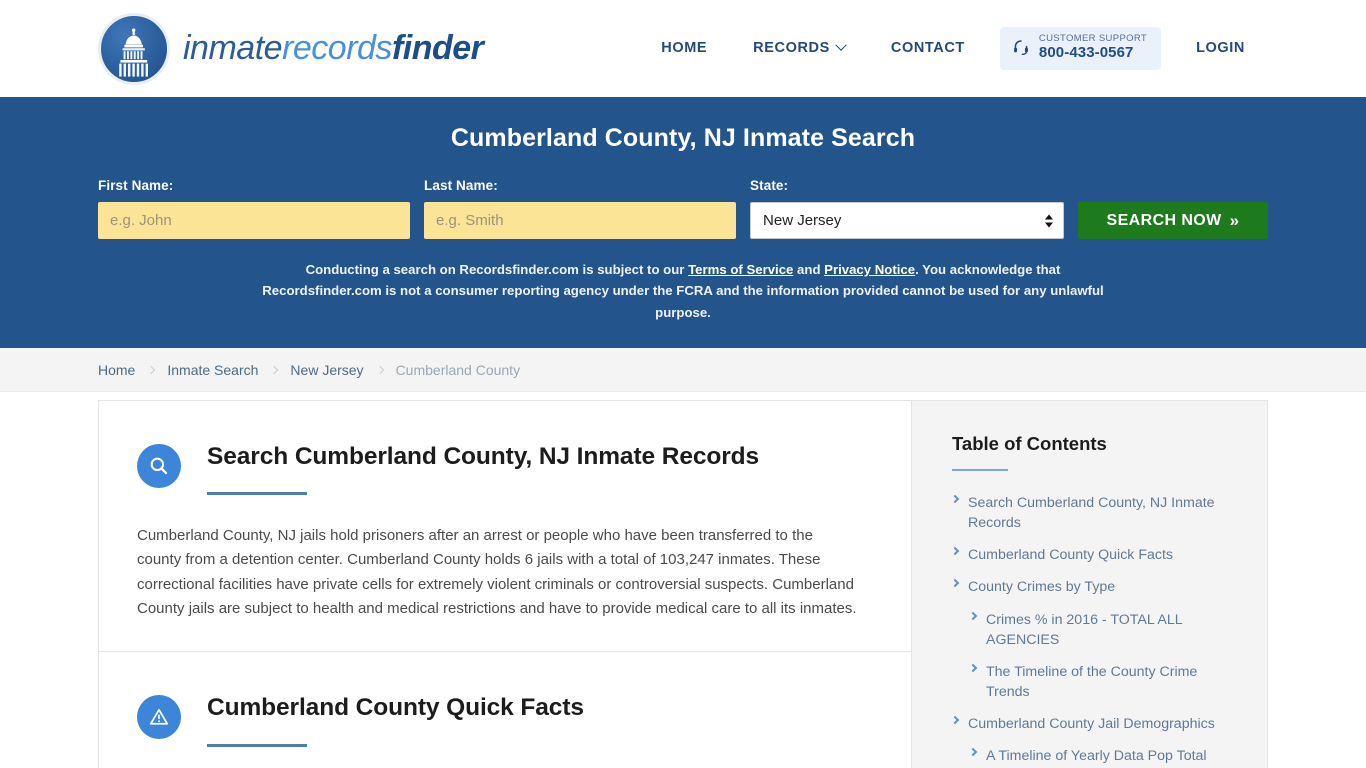 This screenshot has width=1366, height=768. What do you see at coordinates (395, 708) in the screenshot?
I see `section-title: Cumberland County Quick Facts` at bounding box center [395, 708].